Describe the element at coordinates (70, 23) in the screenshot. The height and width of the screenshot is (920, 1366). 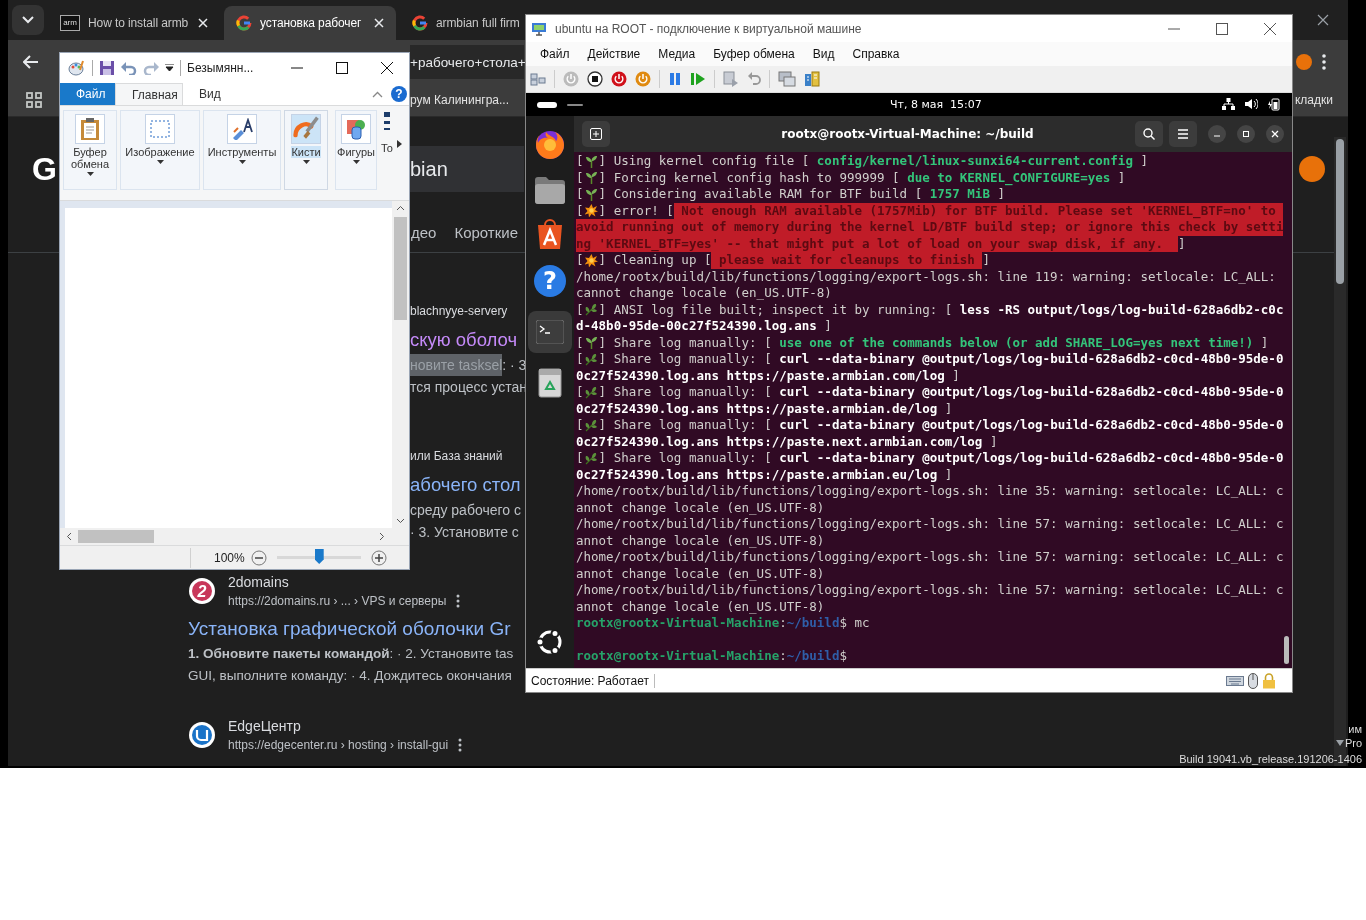
I see `site-favicon: arm` at that location.